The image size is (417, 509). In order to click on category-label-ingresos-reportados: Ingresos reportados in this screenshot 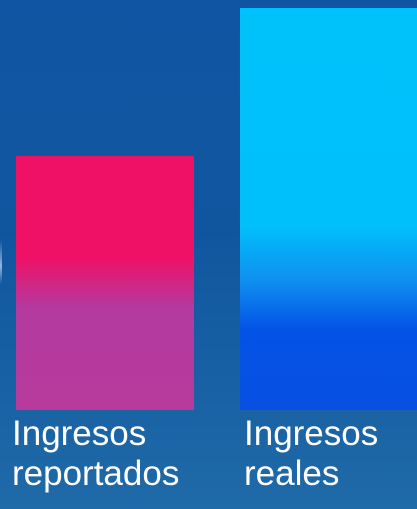, I will do `click(95, 454)`.